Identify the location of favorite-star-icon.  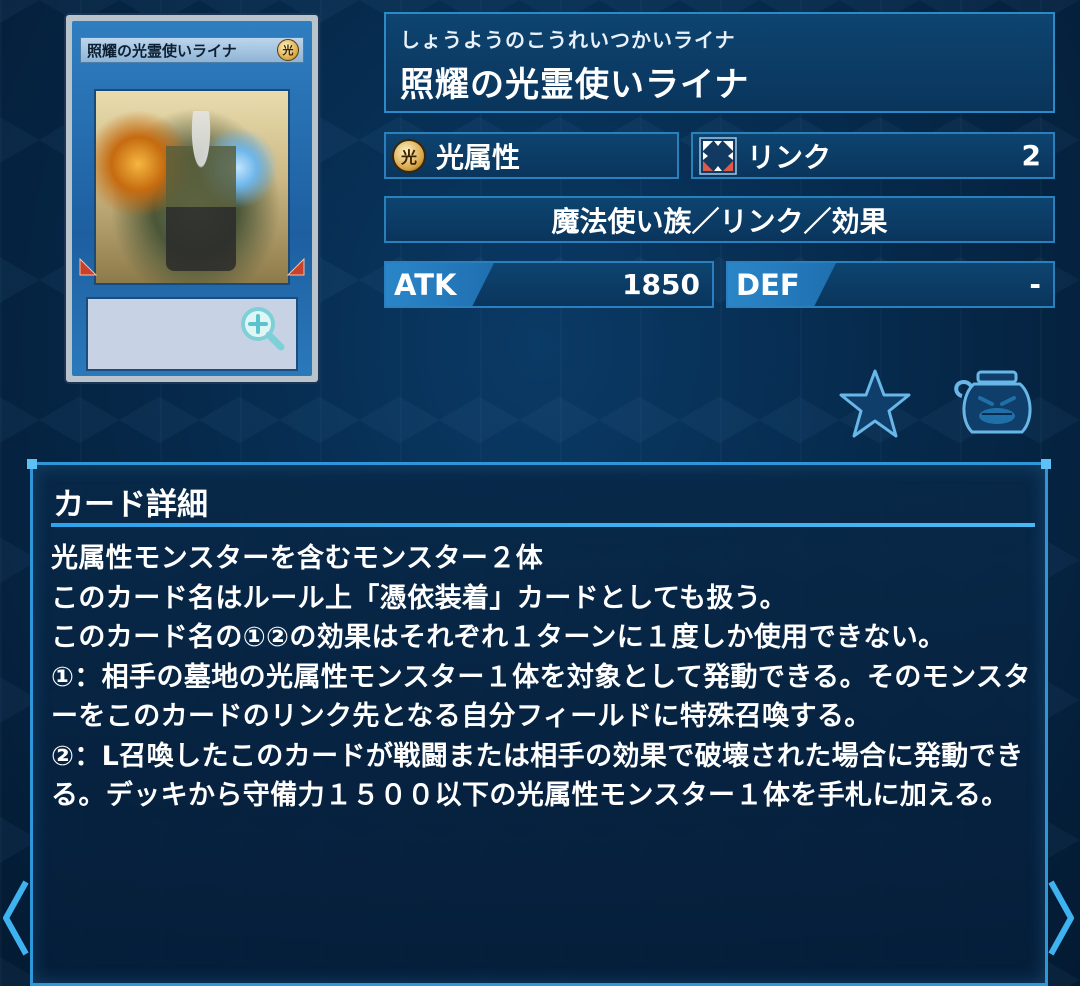
(875, 404).